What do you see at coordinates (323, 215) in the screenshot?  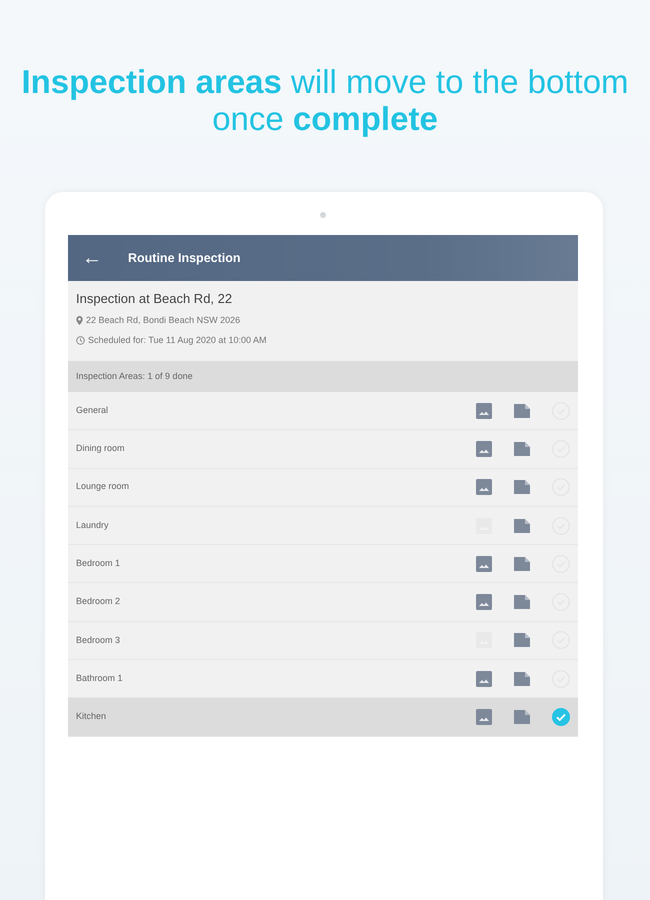 I see `camera-dot` at bounding box center [323, 215].